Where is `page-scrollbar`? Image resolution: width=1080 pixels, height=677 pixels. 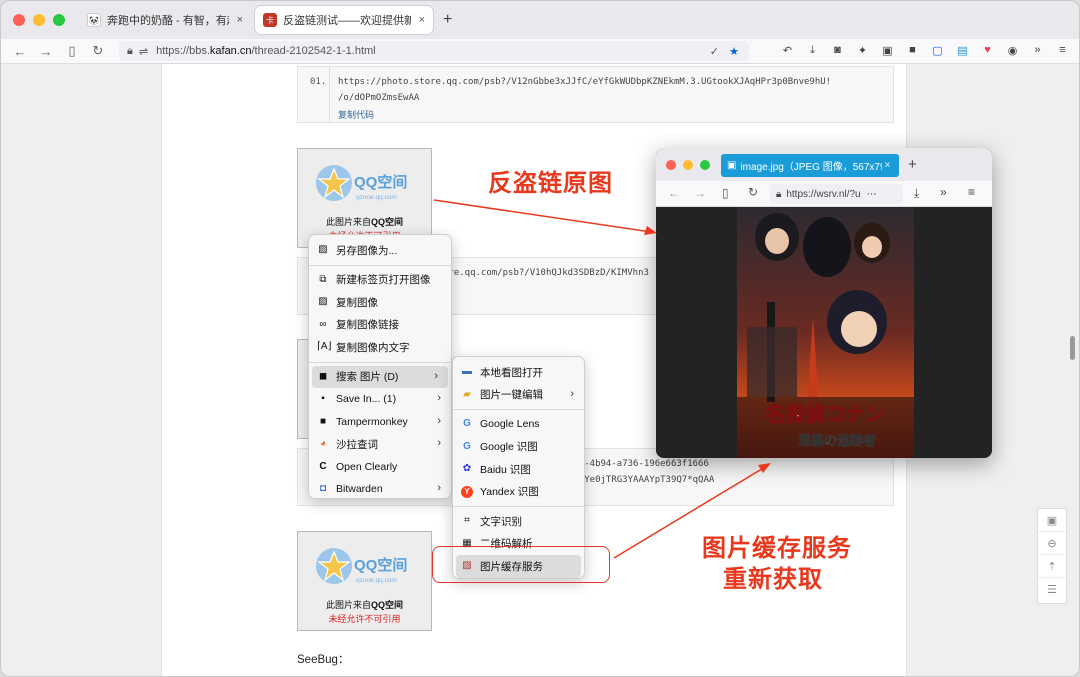 page-scrollbar is located at coordinates (1072, 348).